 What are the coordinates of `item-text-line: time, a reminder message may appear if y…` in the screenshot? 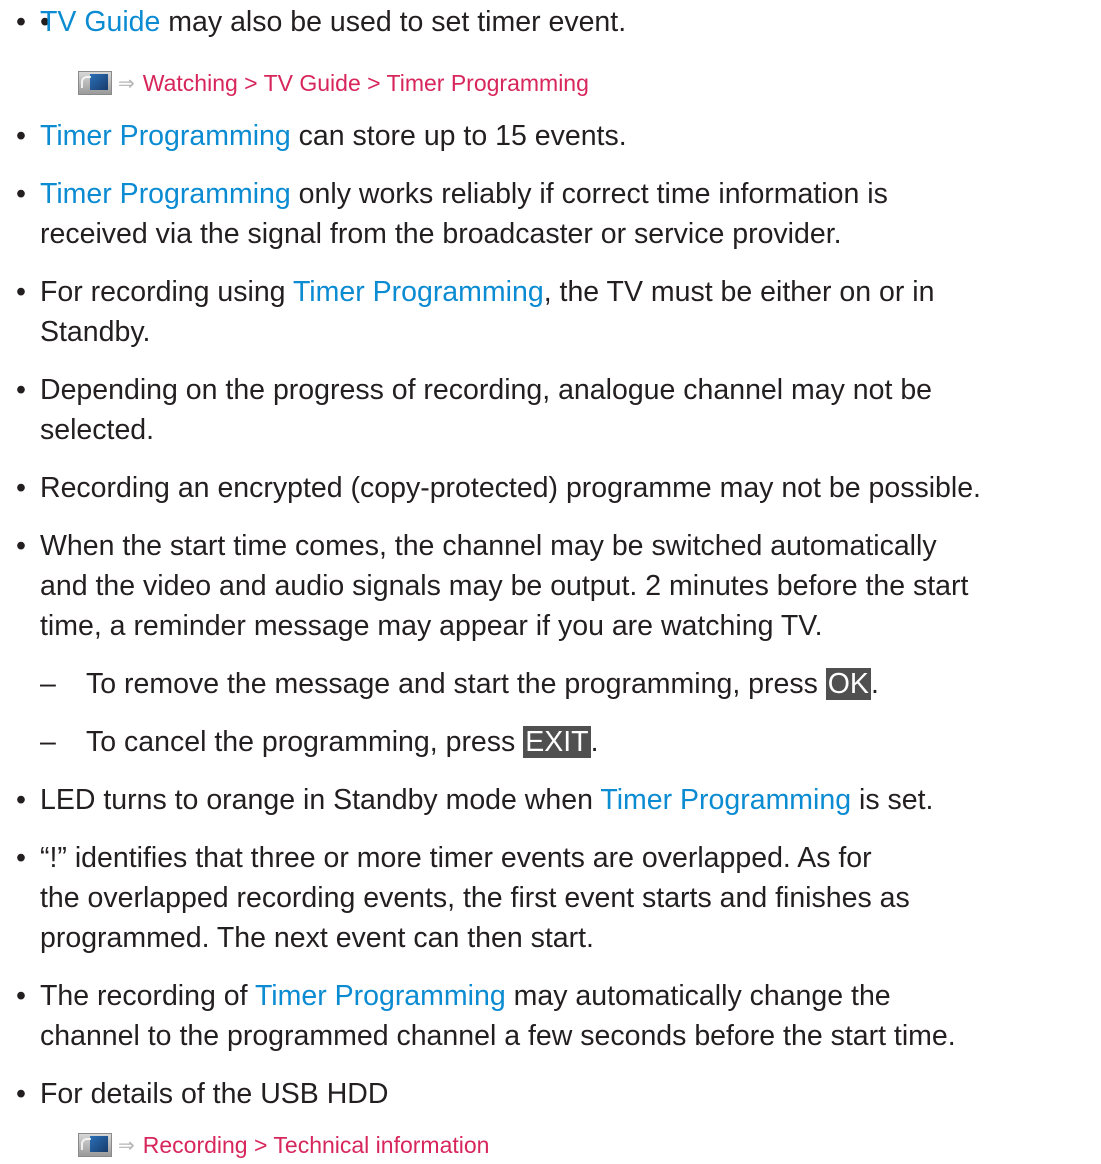 It's located at (431, 626).